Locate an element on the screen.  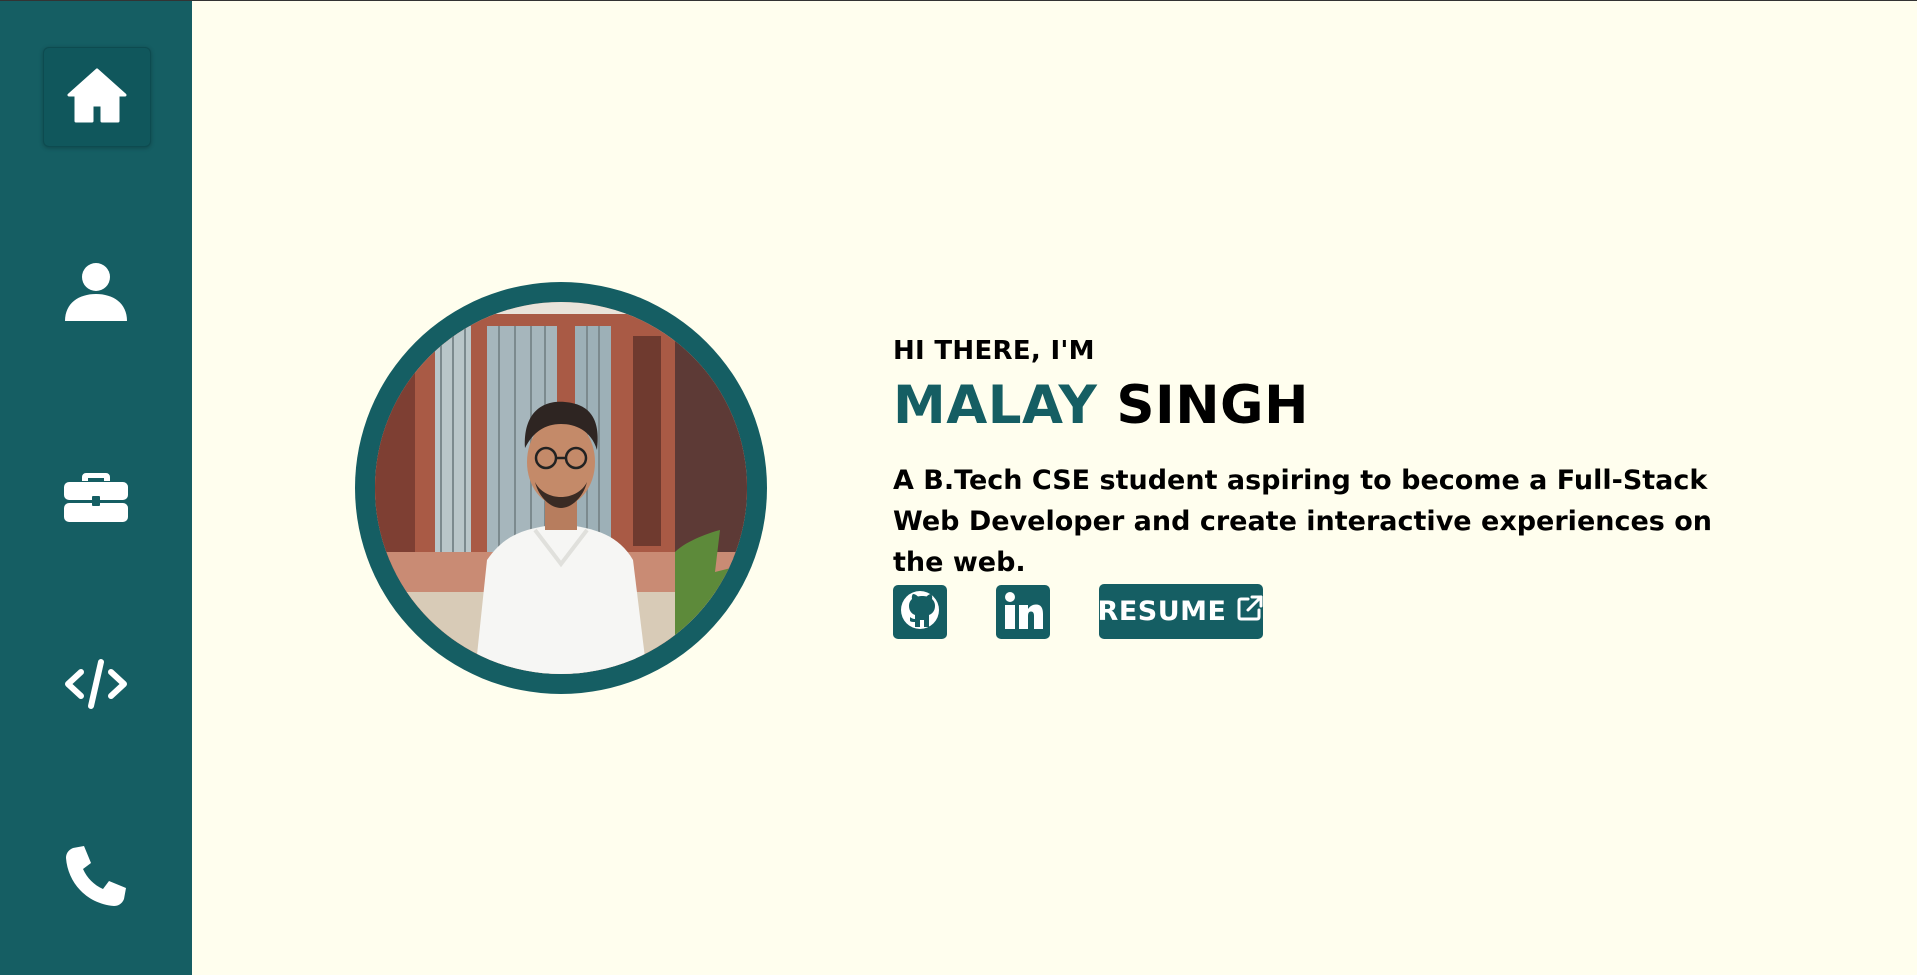
resume-button: RESUME is located at coordinates (1180, 611).